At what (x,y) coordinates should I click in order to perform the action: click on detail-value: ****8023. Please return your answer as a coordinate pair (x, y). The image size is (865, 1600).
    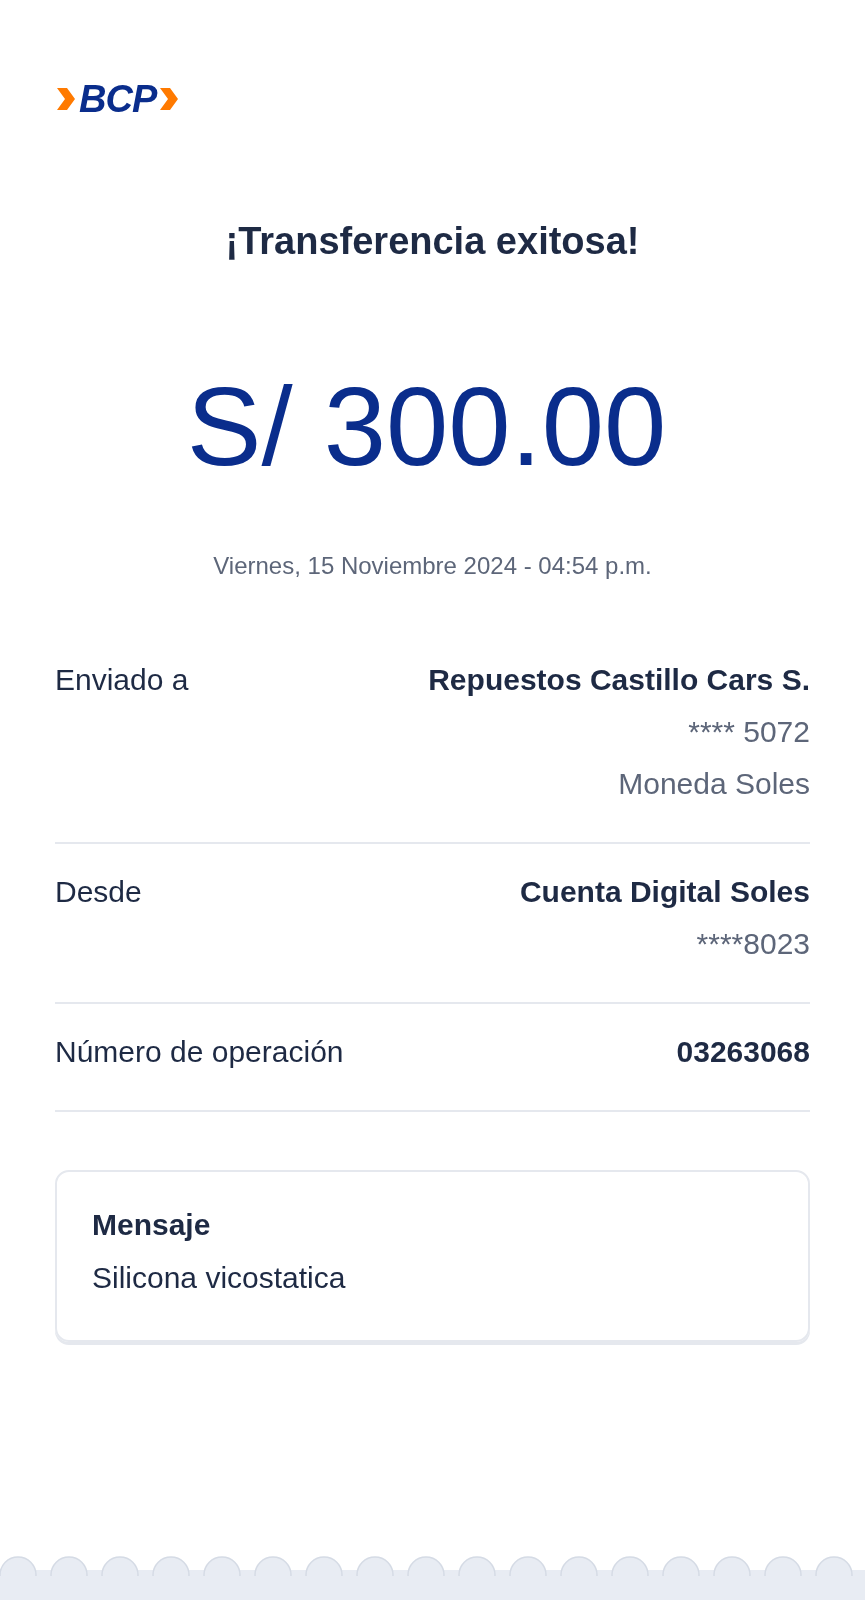
    Looking at the image, I should click on (753, 943).